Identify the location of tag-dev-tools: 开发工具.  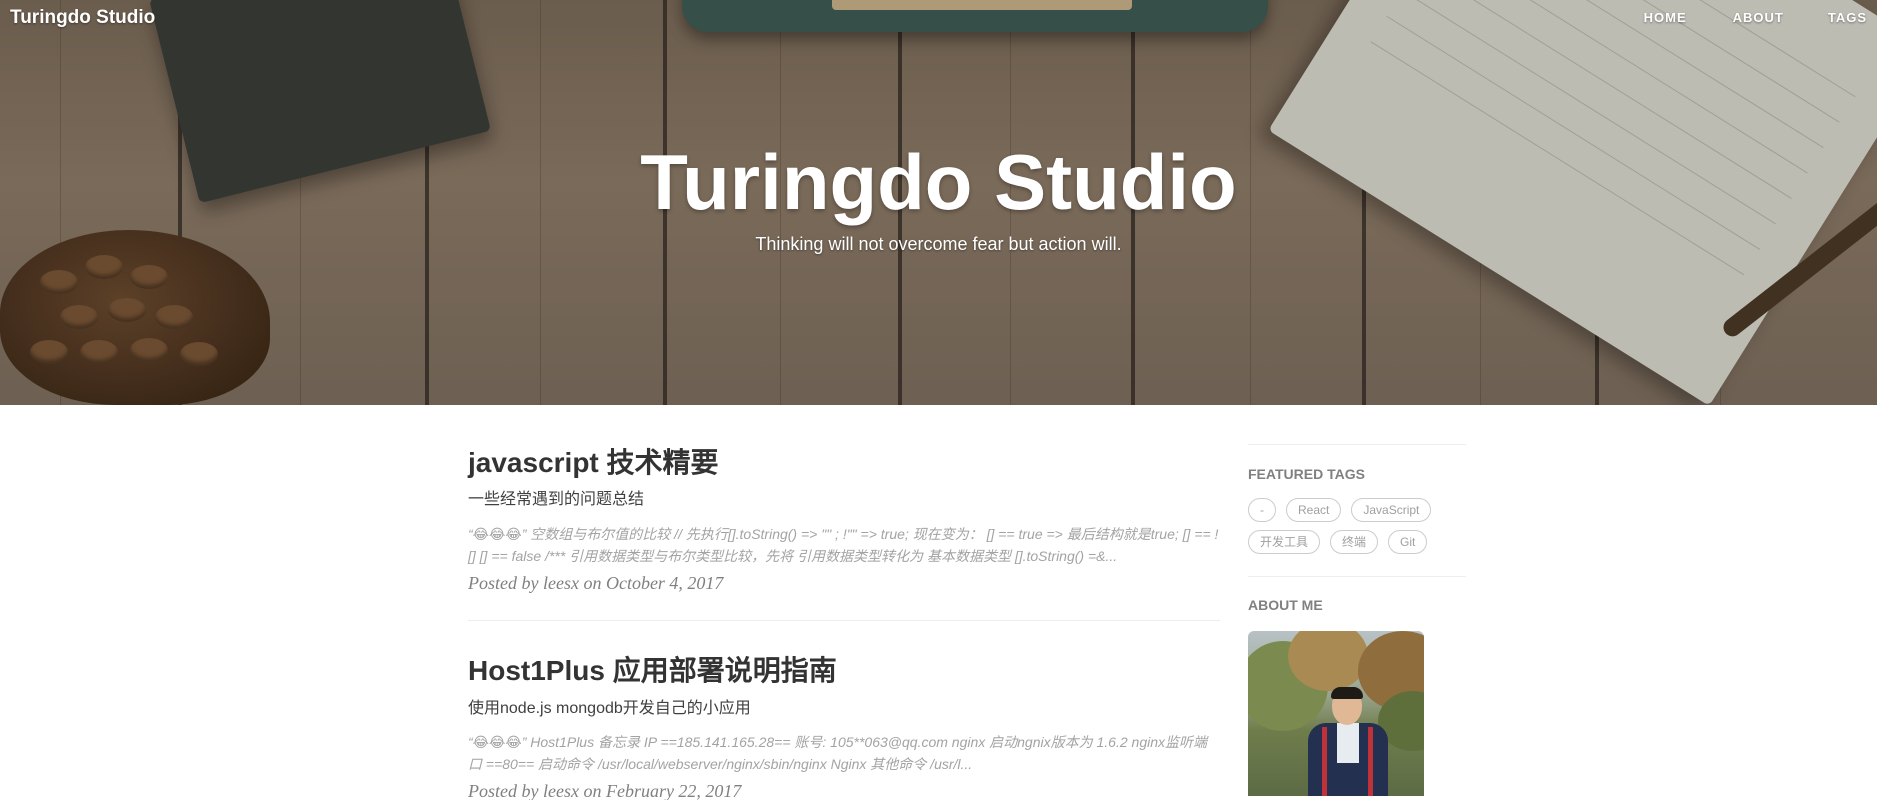
(1284, 542).